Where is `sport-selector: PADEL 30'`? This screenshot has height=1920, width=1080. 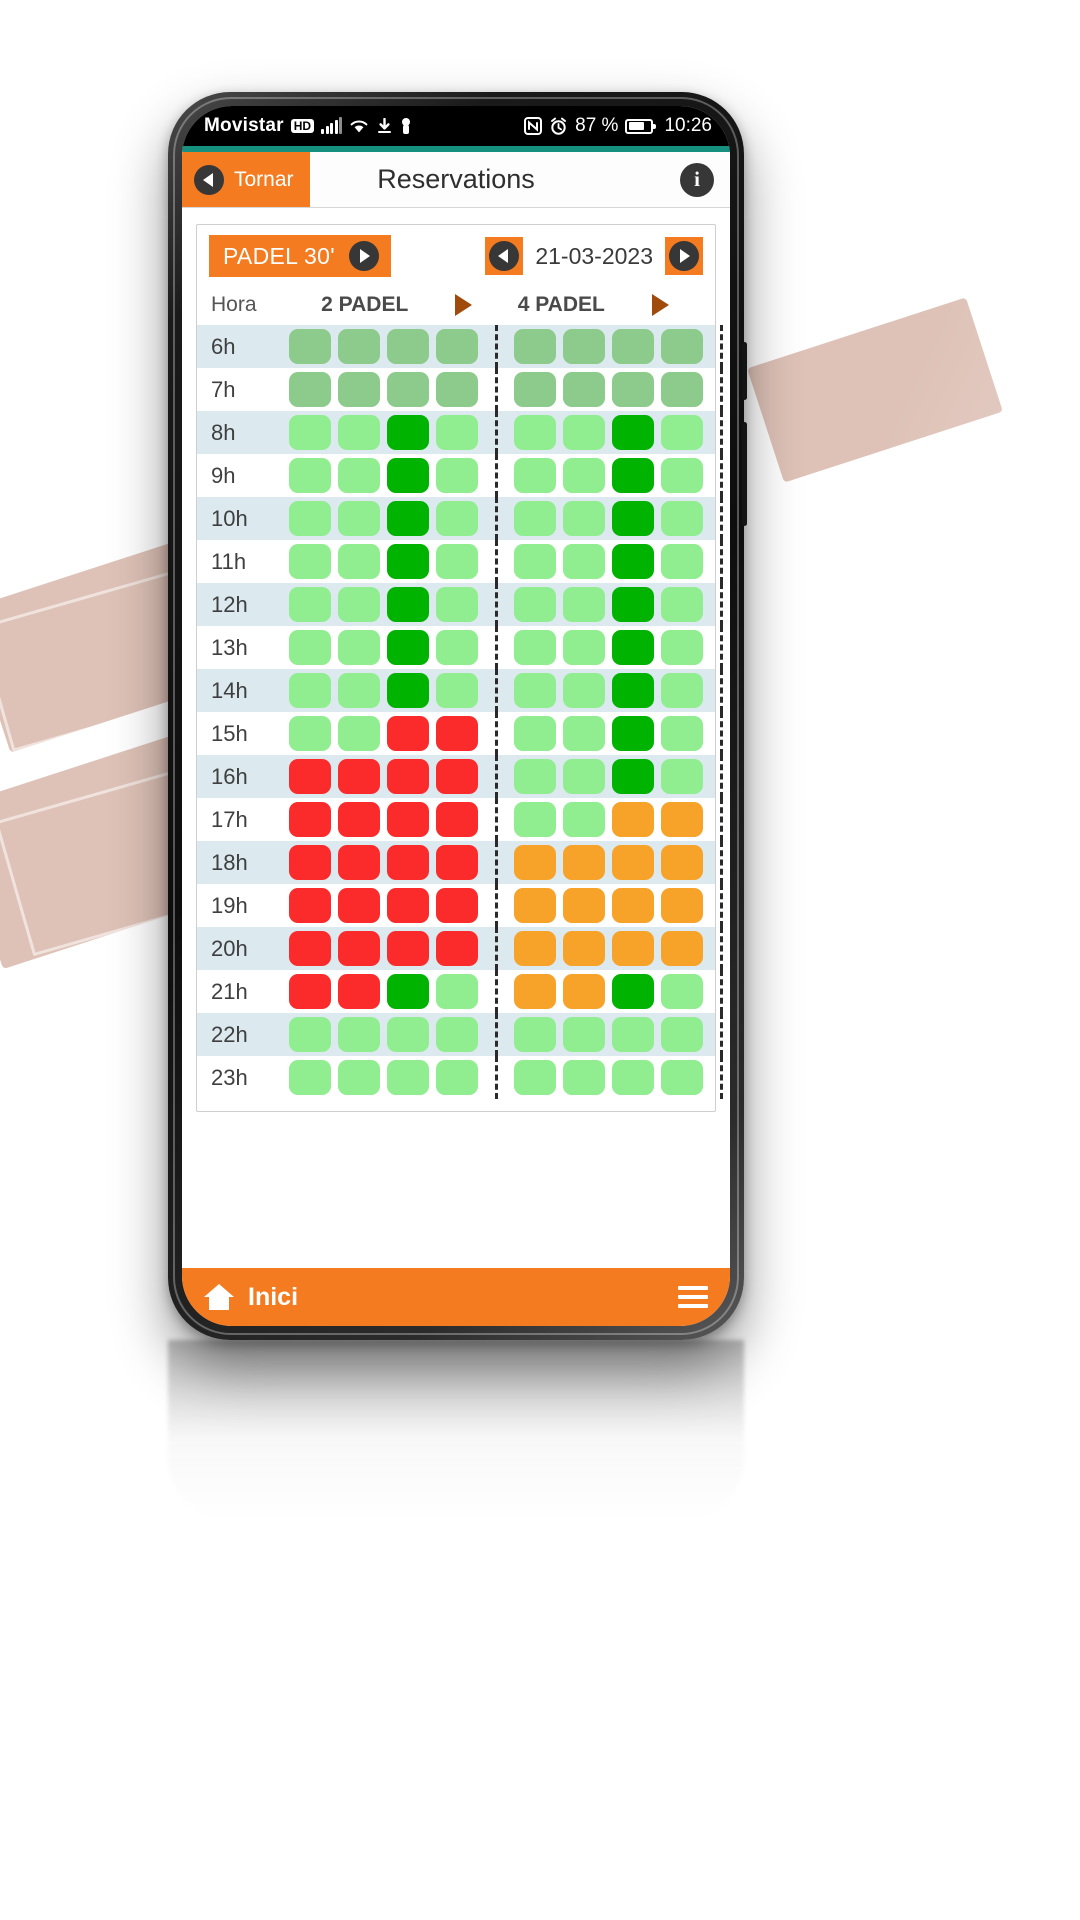
sport-selector: PADEL 30' is located at coordinates (300, 256).